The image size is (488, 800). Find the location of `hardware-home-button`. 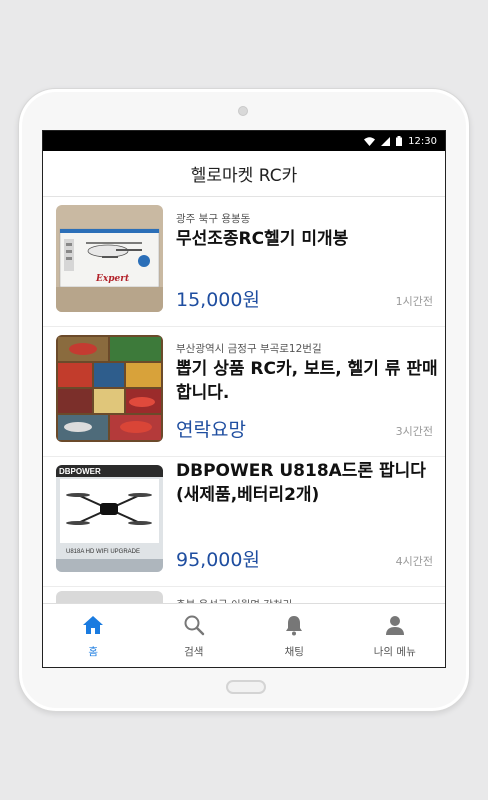

hardware-home-button is located at coordinates (246, 687).